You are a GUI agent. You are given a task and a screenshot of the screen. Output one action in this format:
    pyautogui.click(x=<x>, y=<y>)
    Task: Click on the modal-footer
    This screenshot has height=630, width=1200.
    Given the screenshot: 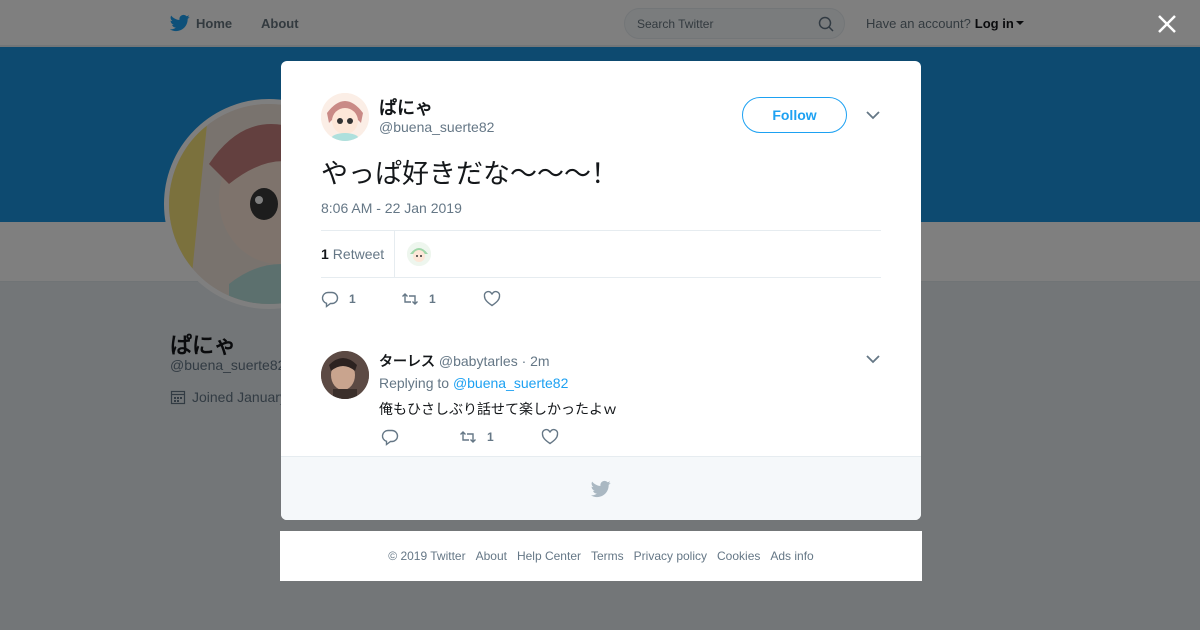 What is the action you would take?
    pyautogui.click(x=601, y=488)
    